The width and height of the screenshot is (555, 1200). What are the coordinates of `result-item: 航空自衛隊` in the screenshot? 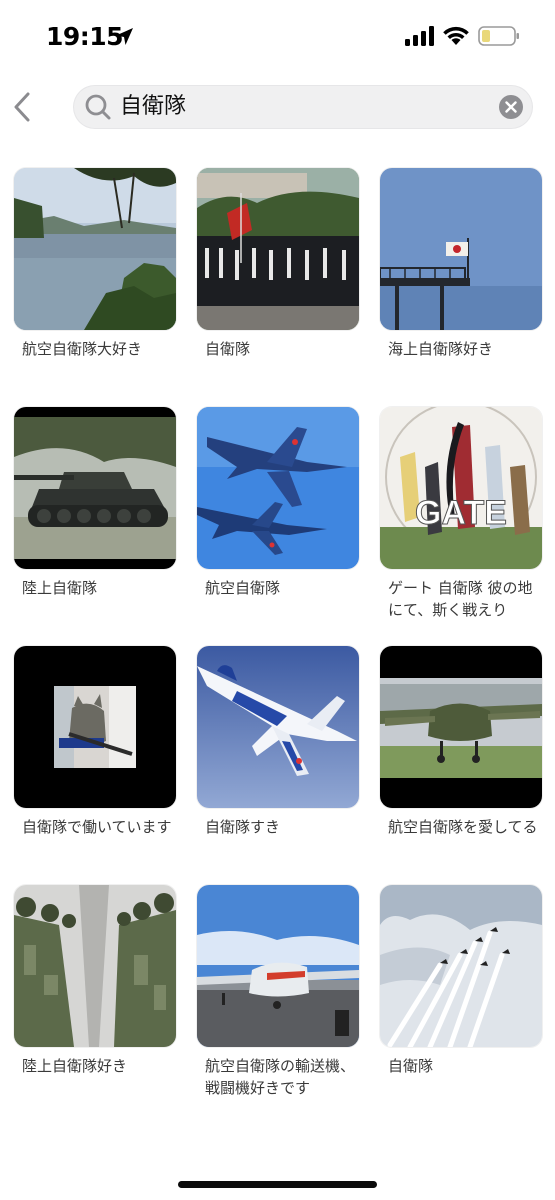 It's located at (278, 503).